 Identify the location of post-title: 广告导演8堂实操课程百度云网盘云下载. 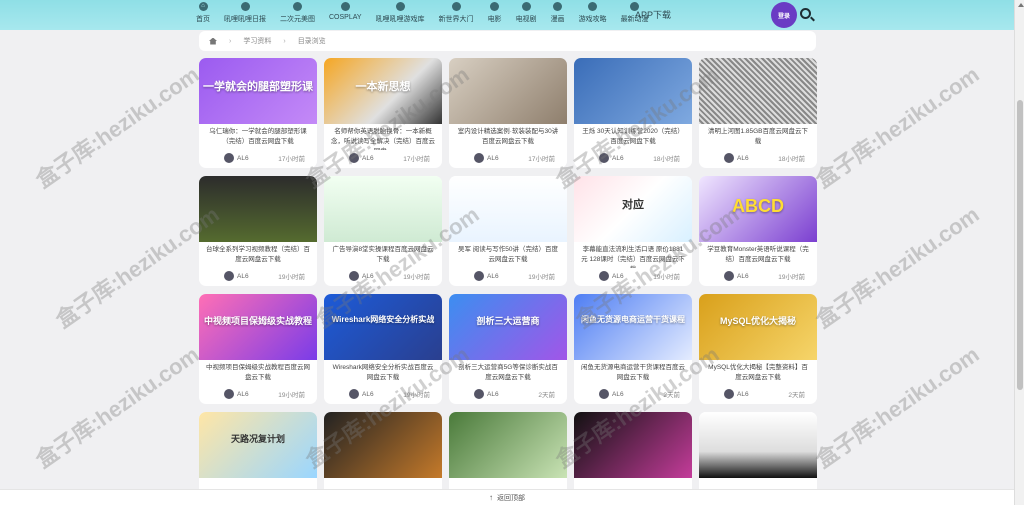
(383, 255).